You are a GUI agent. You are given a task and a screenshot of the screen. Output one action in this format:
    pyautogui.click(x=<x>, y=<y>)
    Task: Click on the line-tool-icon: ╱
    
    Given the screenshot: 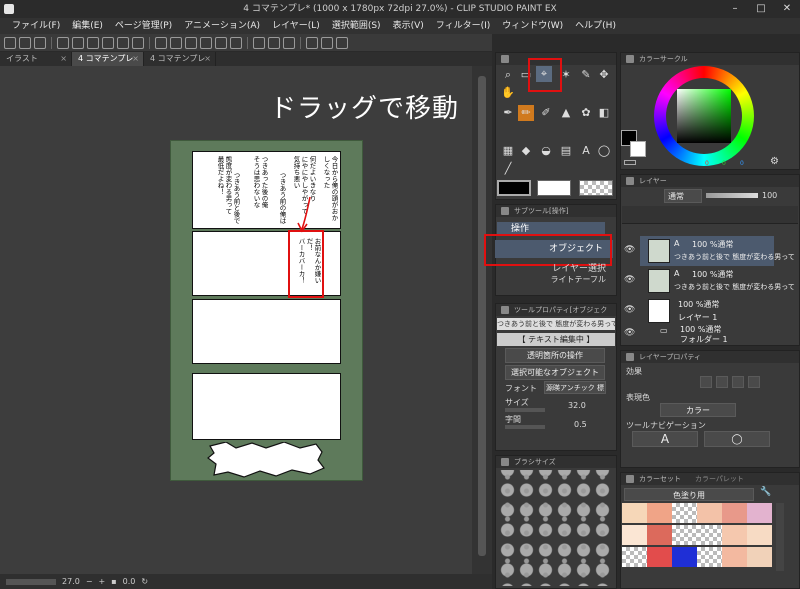 What is the action you would take?
    pyautogui.click(x=508, y=169)
    